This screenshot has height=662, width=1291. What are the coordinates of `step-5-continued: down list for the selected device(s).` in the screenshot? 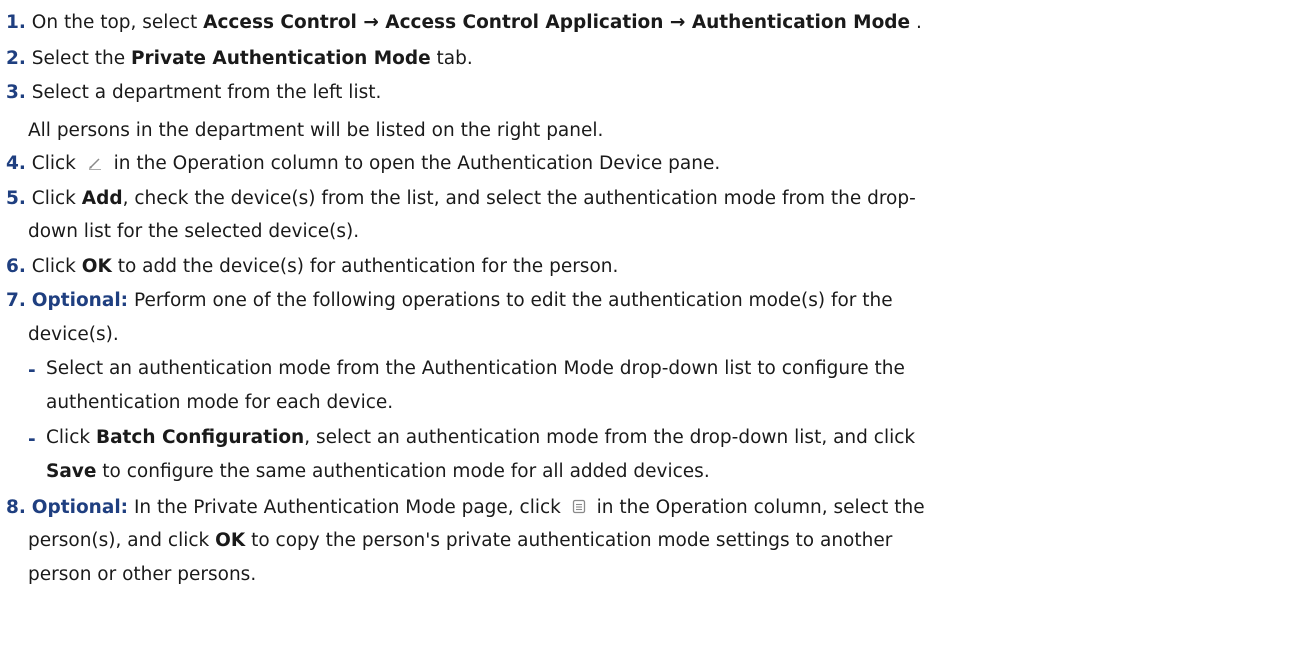 It's located at (194, 231).